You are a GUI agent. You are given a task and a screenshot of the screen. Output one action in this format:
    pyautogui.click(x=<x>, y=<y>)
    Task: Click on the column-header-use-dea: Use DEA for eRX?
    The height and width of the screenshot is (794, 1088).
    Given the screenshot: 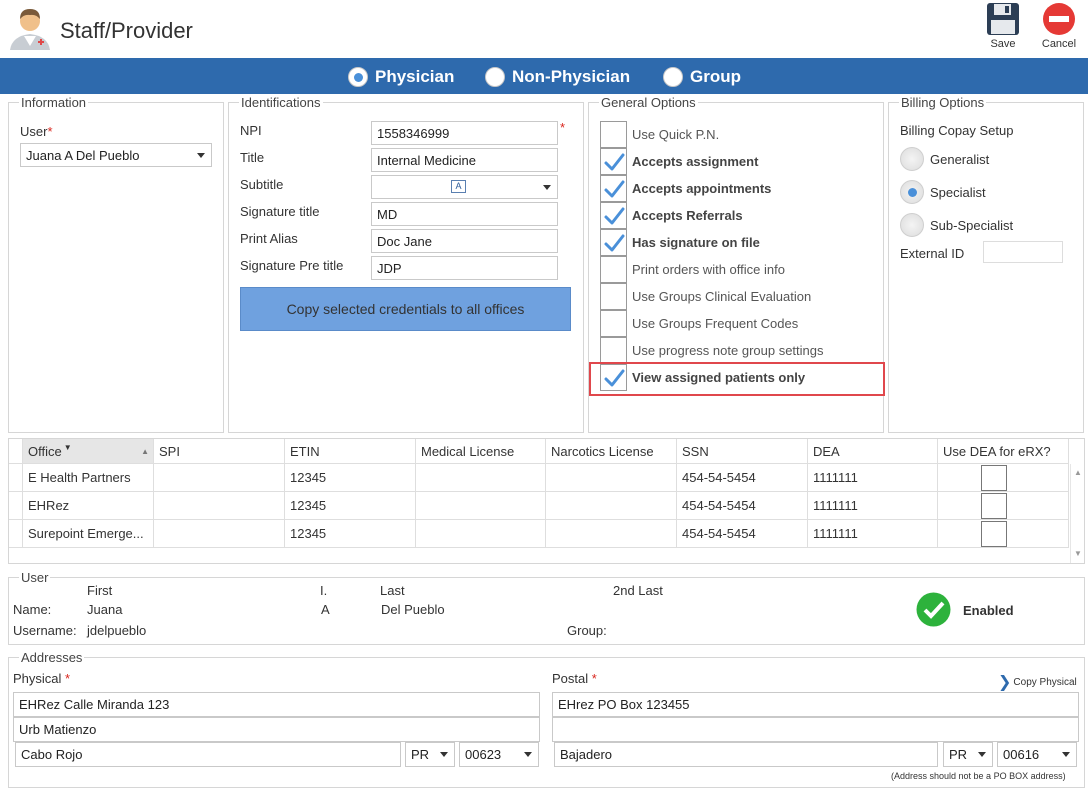 What is the action you would take?
    pyautogui.click(x=1003, y=451)
    